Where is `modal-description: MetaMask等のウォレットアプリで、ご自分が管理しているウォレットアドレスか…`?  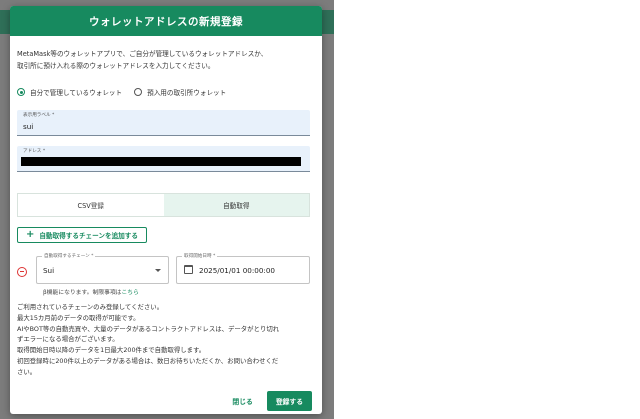 modal-description: MetaMask等のウォレットアプリで、ご自分が管理しているウォレットアドレスか… is located at coordinates (167, 60).